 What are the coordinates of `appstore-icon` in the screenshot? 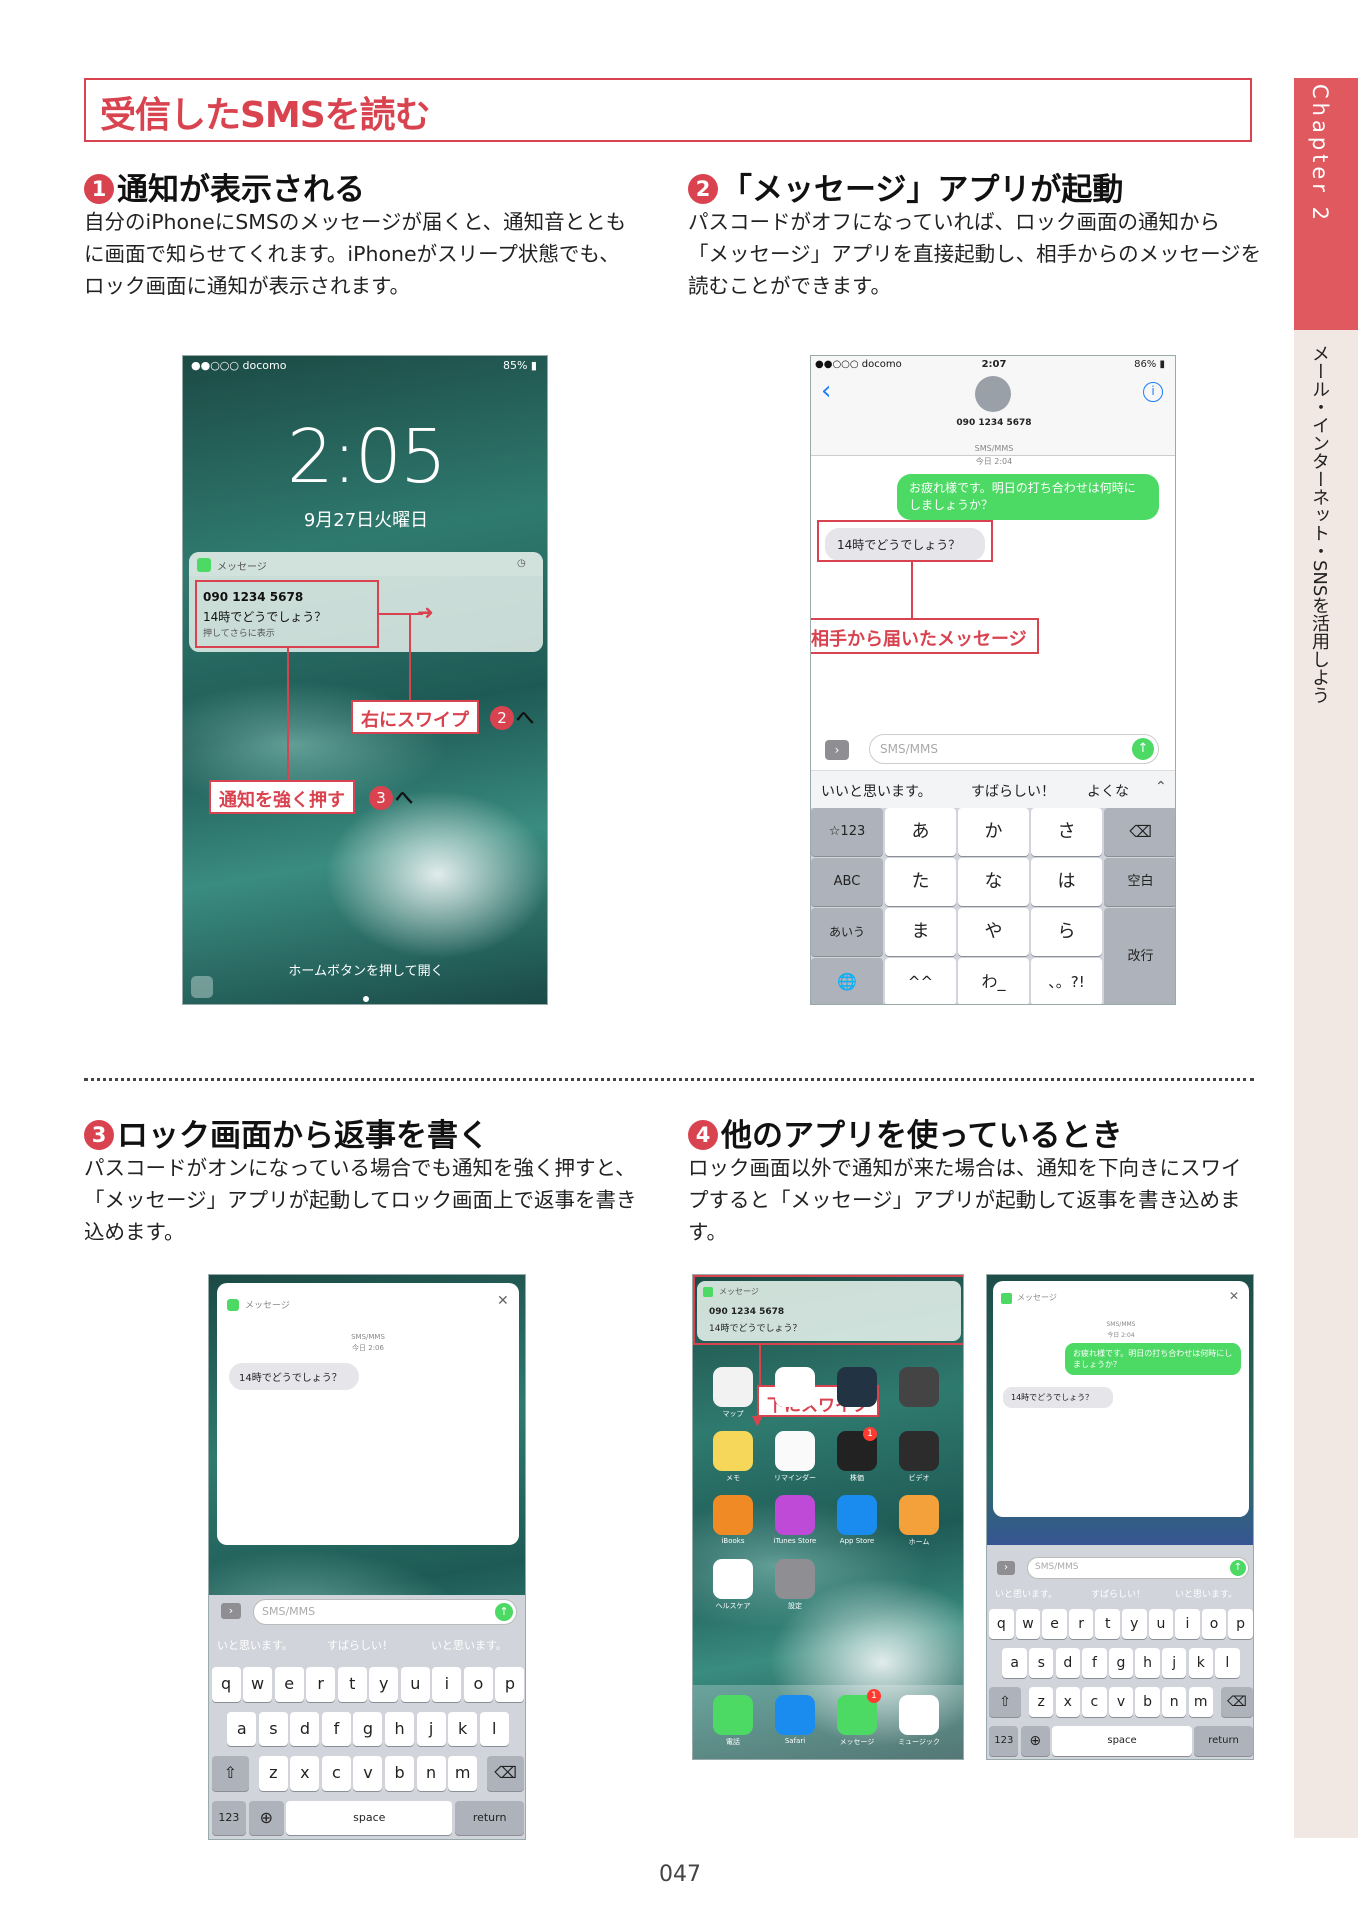 It's located at (857, 1515).